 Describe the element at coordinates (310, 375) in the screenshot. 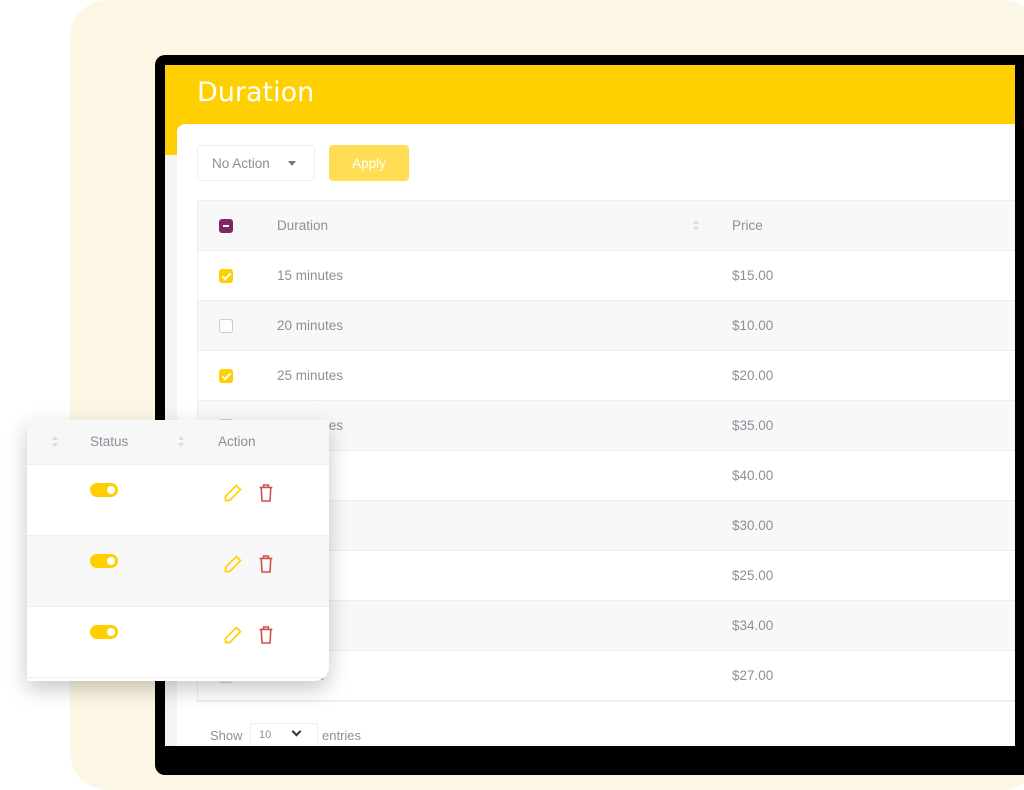

I see `duration-cell: 25 minutes` at that location.